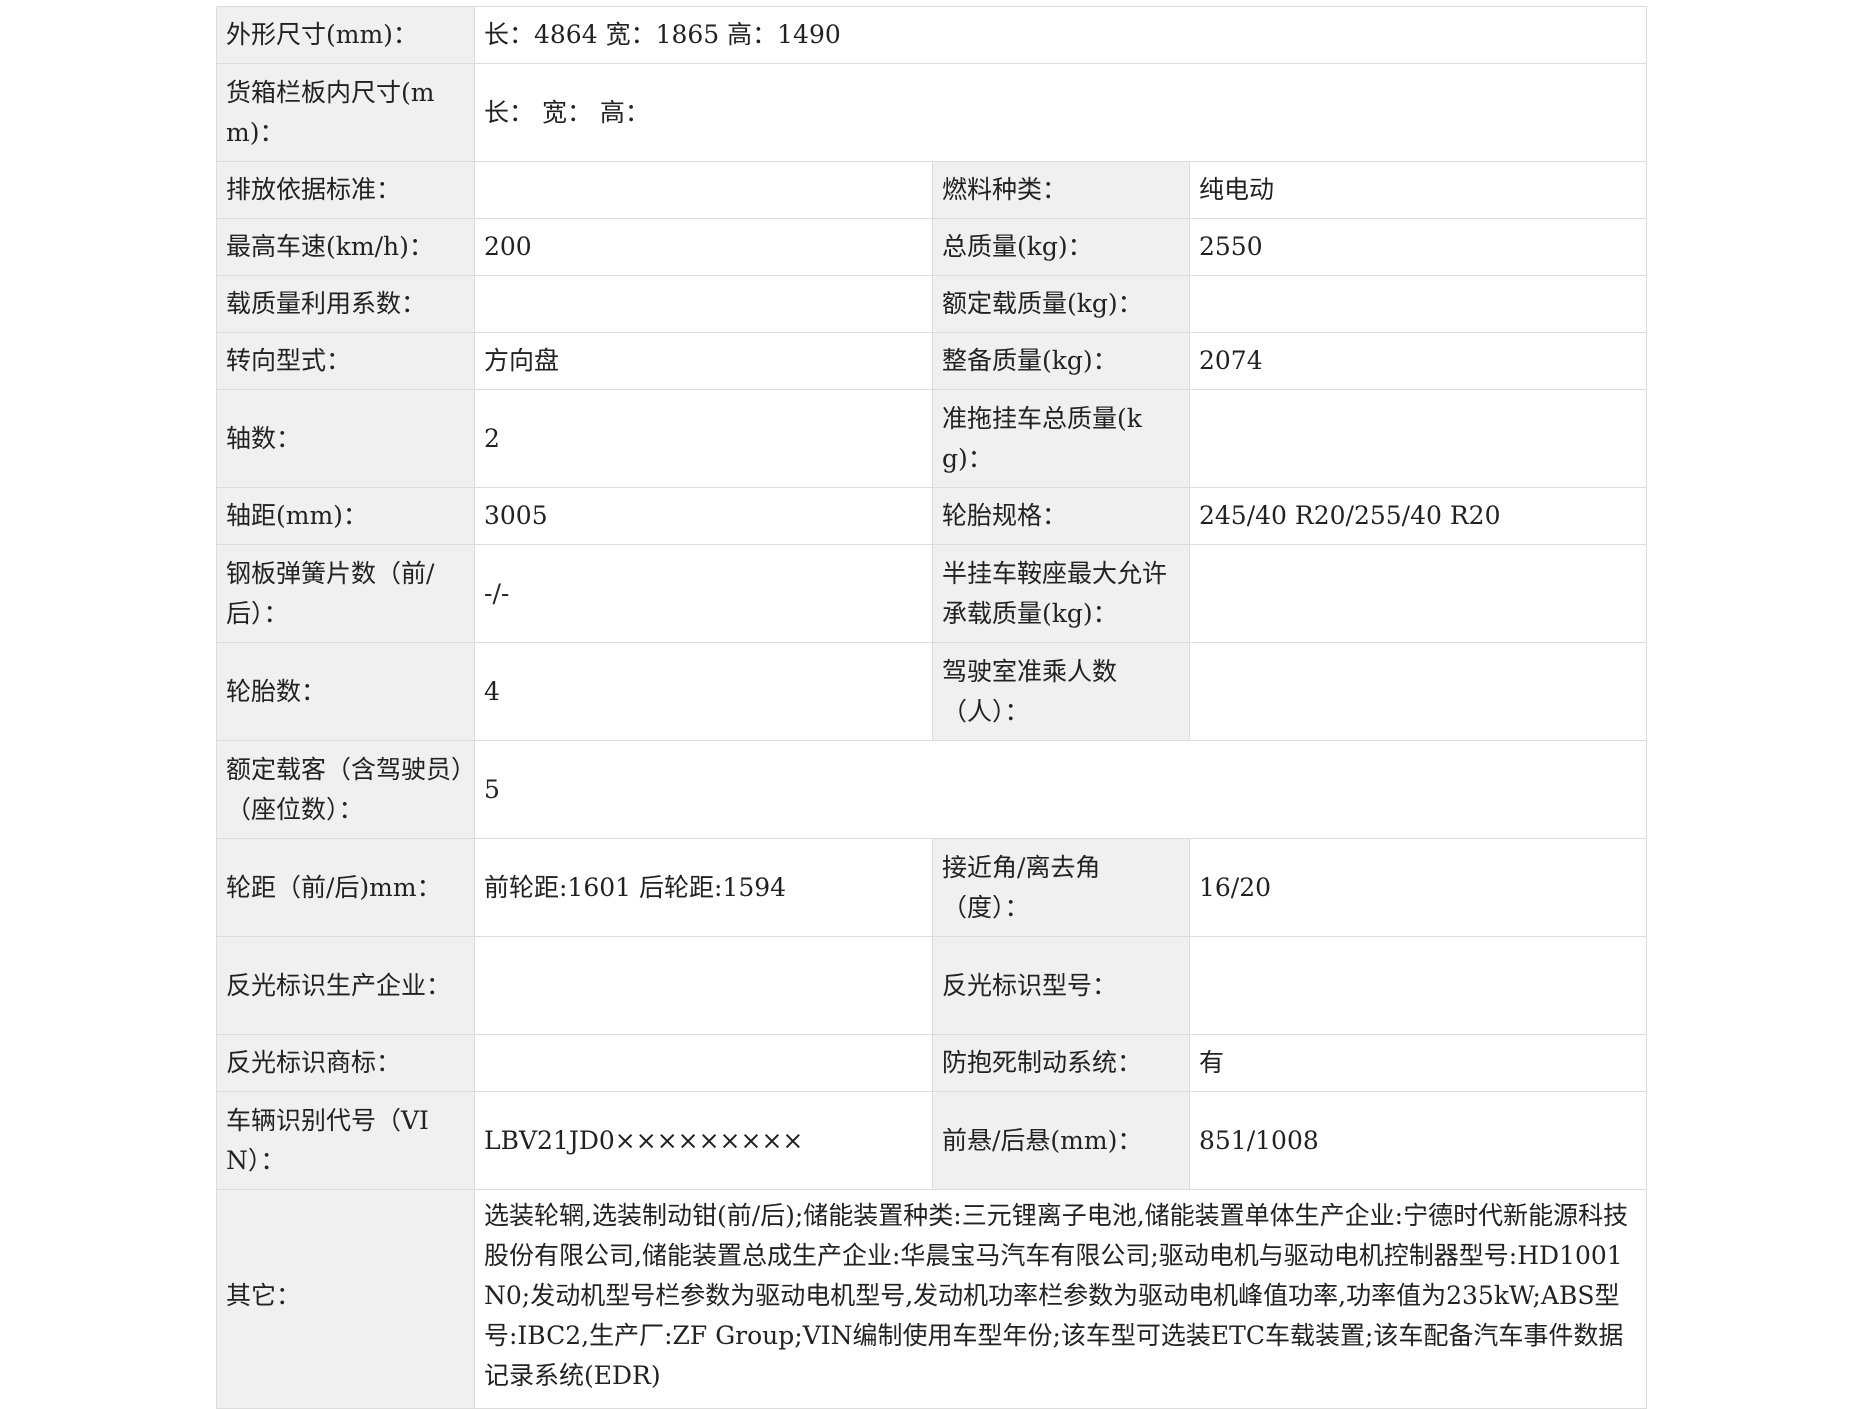 The width and height of the screenshot is (1874, 1409). Describe the element at coordinates (1061, 438) in the screenshot. I see `spec-label-trailer-mass: 准拖挂车总质量(kg)：` at that location.